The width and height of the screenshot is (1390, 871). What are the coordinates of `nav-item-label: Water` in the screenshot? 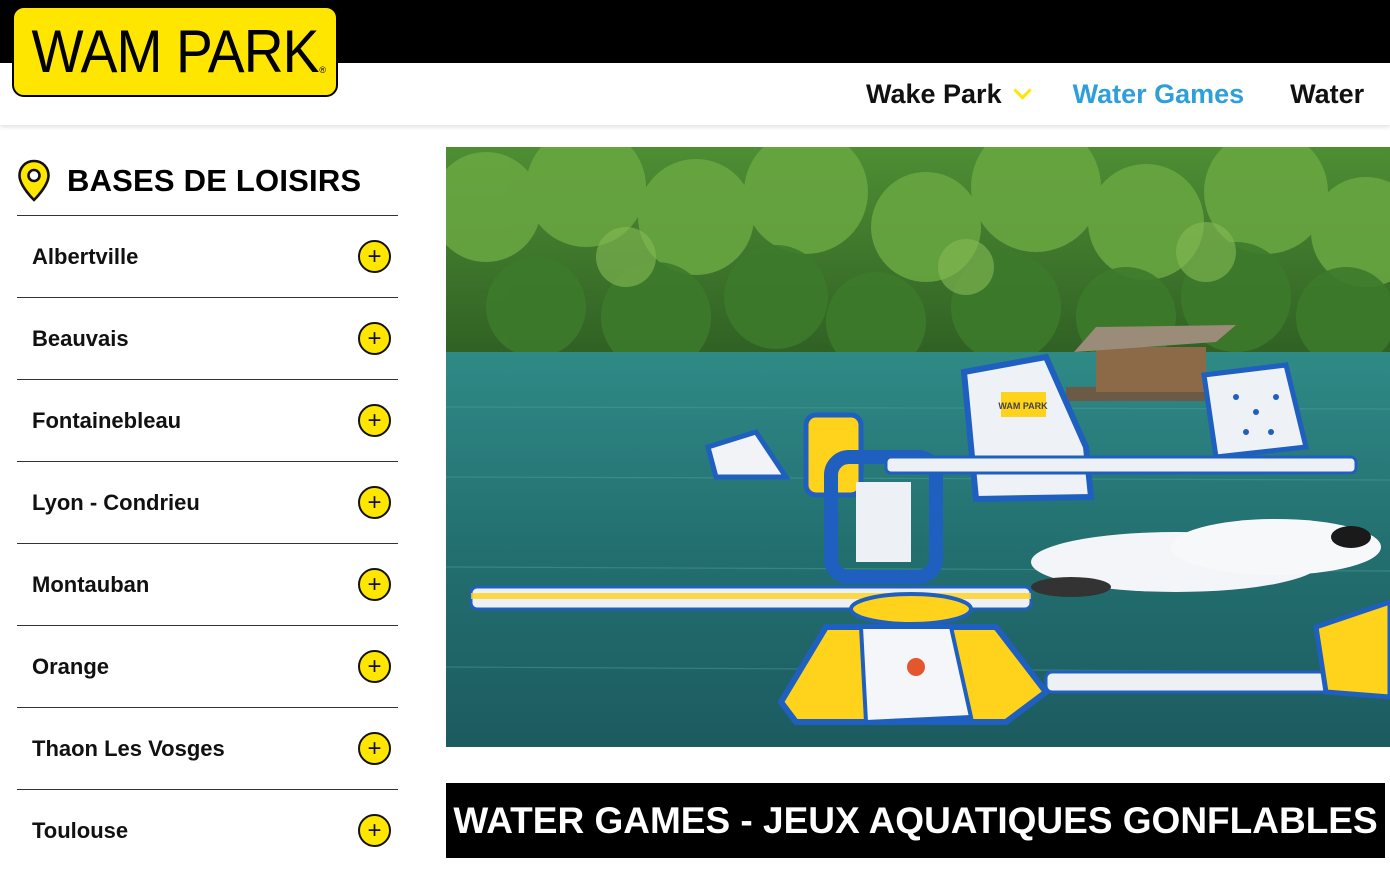 It's located at (1327, 93).